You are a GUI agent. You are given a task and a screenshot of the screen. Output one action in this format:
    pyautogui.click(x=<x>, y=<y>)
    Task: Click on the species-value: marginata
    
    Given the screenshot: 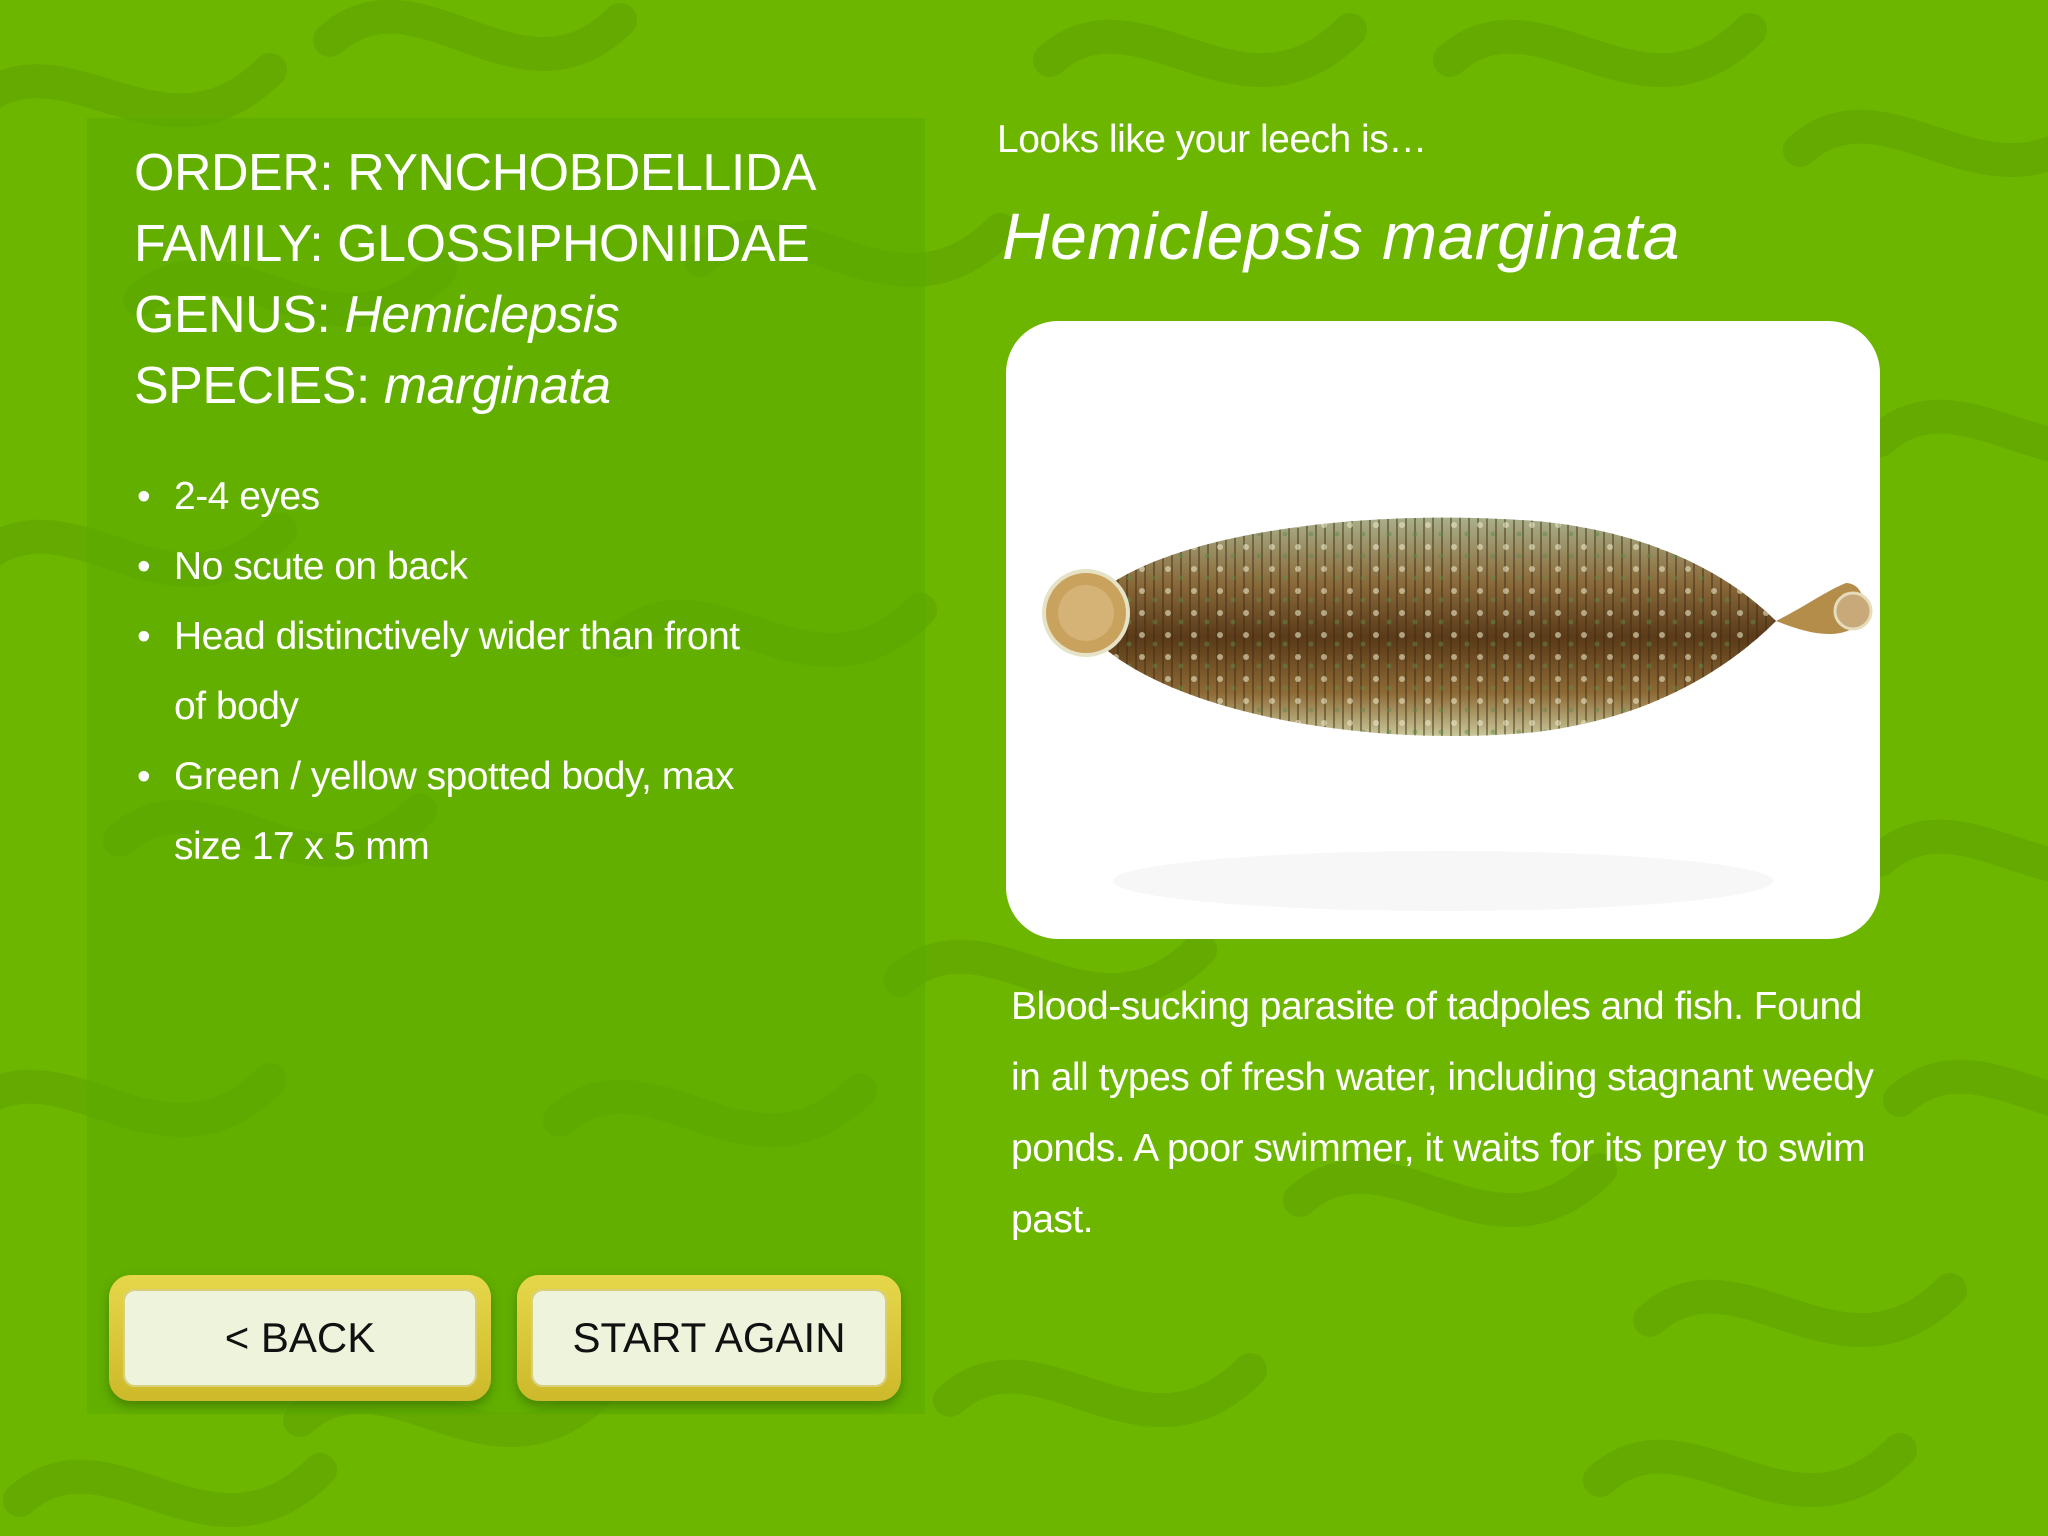 What is the action you would take?
    pyautogui.click(x=497, y=386)
    